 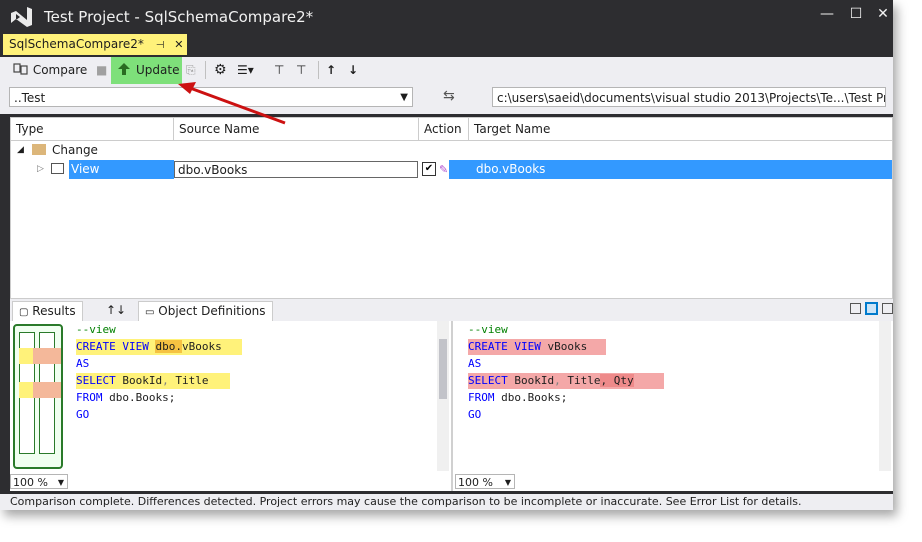 I want to click on target-line-5: FROM dbo.Books;, so click(x=518, y=397).